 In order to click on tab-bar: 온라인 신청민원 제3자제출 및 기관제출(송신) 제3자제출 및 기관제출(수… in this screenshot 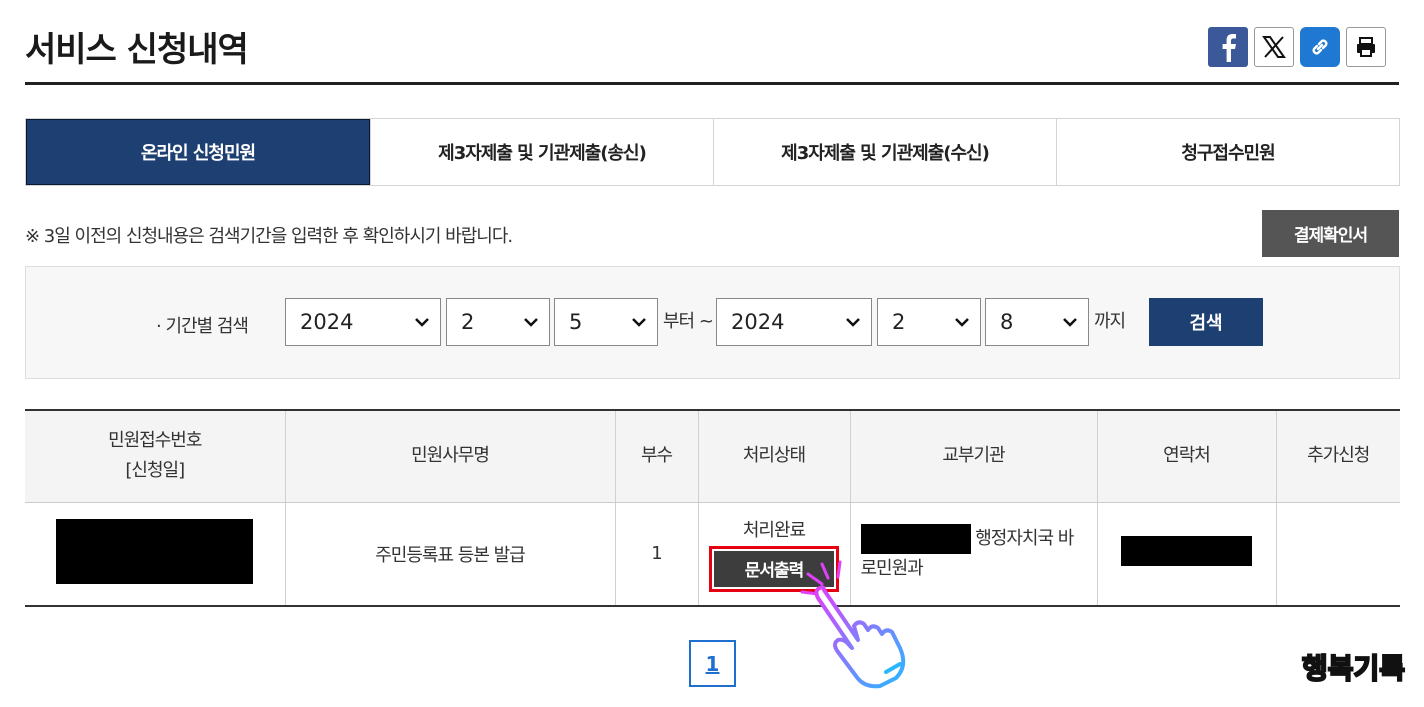, I will do `click(712, 152)`.